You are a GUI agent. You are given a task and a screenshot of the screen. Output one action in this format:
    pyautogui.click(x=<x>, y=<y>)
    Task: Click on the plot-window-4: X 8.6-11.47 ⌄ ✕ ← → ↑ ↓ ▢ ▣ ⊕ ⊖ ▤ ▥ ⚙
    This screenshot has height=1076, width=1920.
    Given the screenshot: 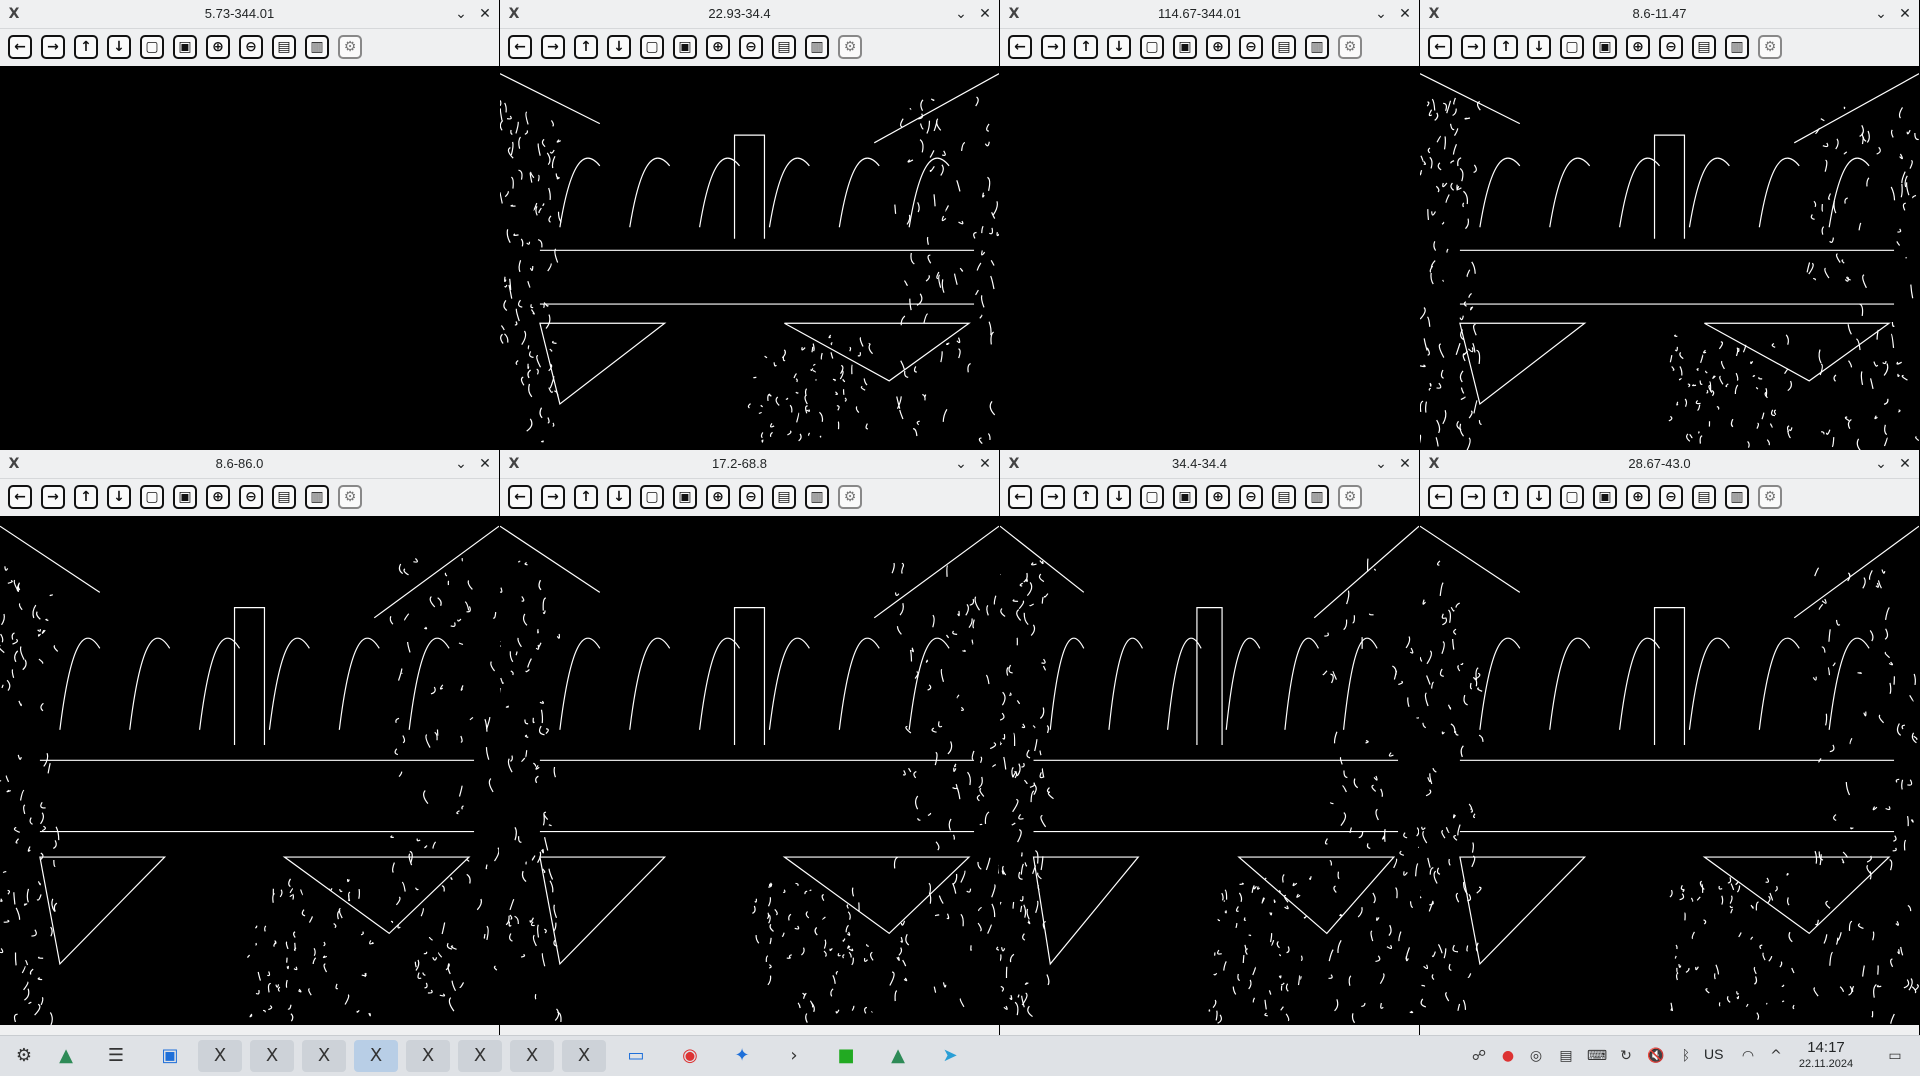 What is the action you would take?
    pyautogui.click(x=1669, y=225)
    